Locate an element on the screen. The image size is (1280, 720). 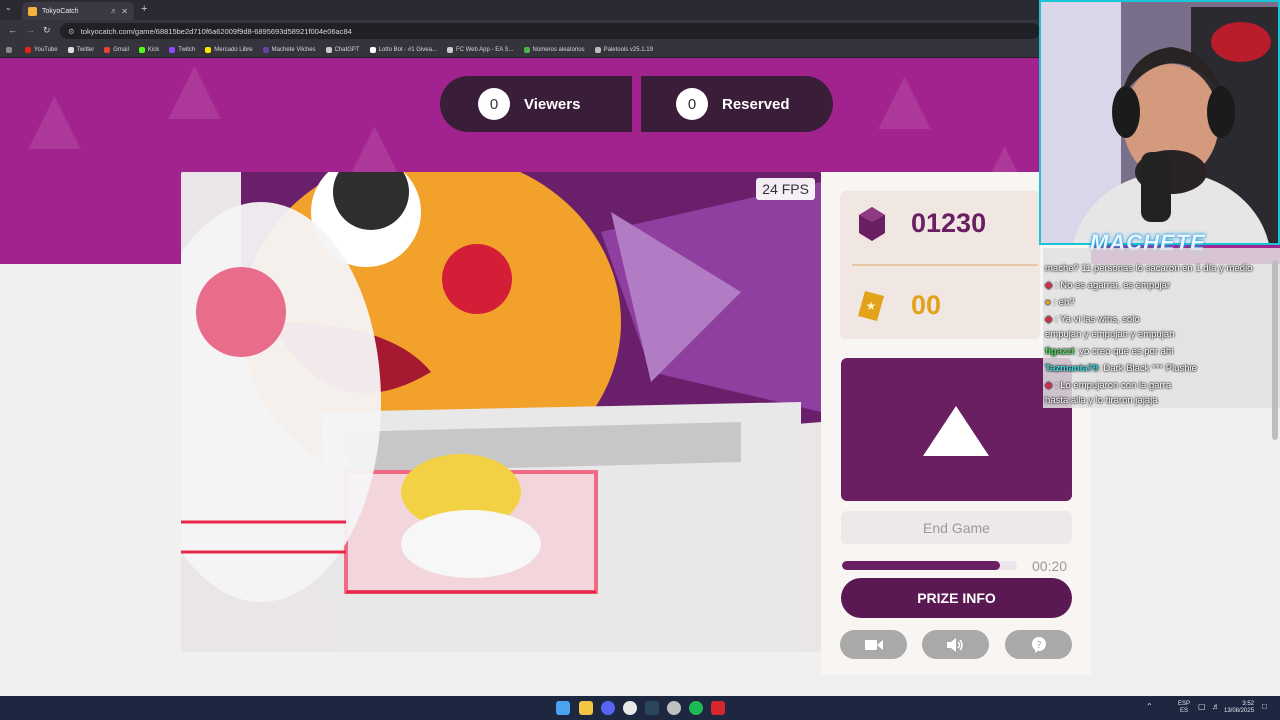
reserved-counter: 0 Reserved is located at coordinates (737, 104).